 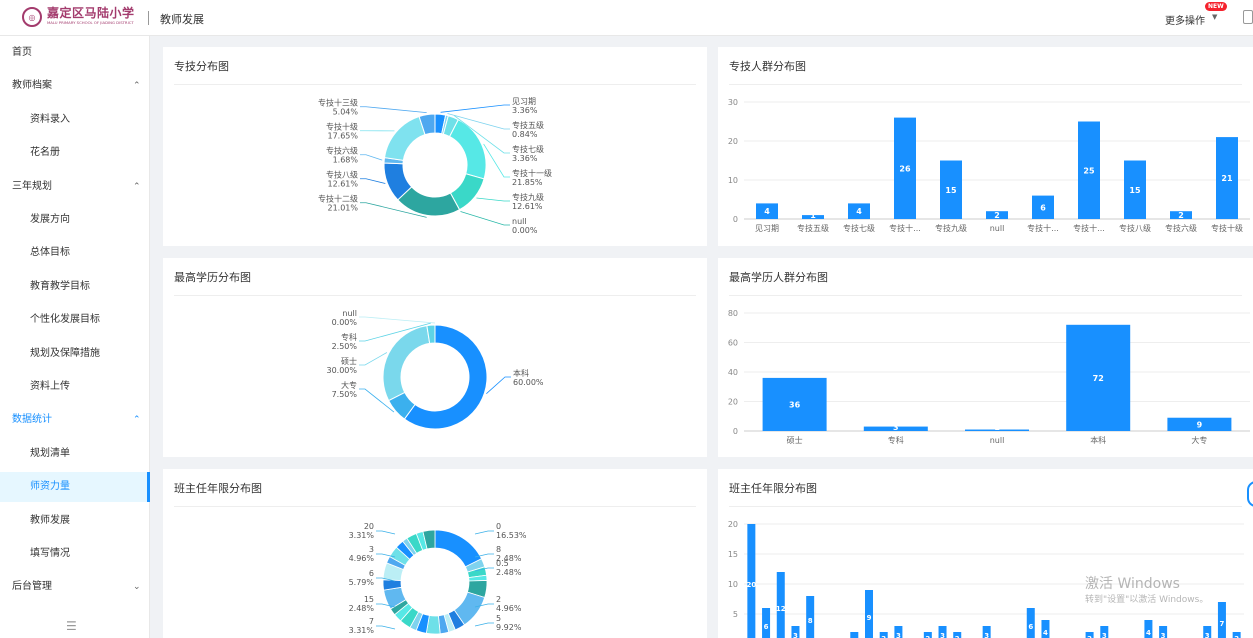 What do you see at coordinates (371, 621) in the screenshot?
I see `pie-label: 7` at bounding box center [371, 621].